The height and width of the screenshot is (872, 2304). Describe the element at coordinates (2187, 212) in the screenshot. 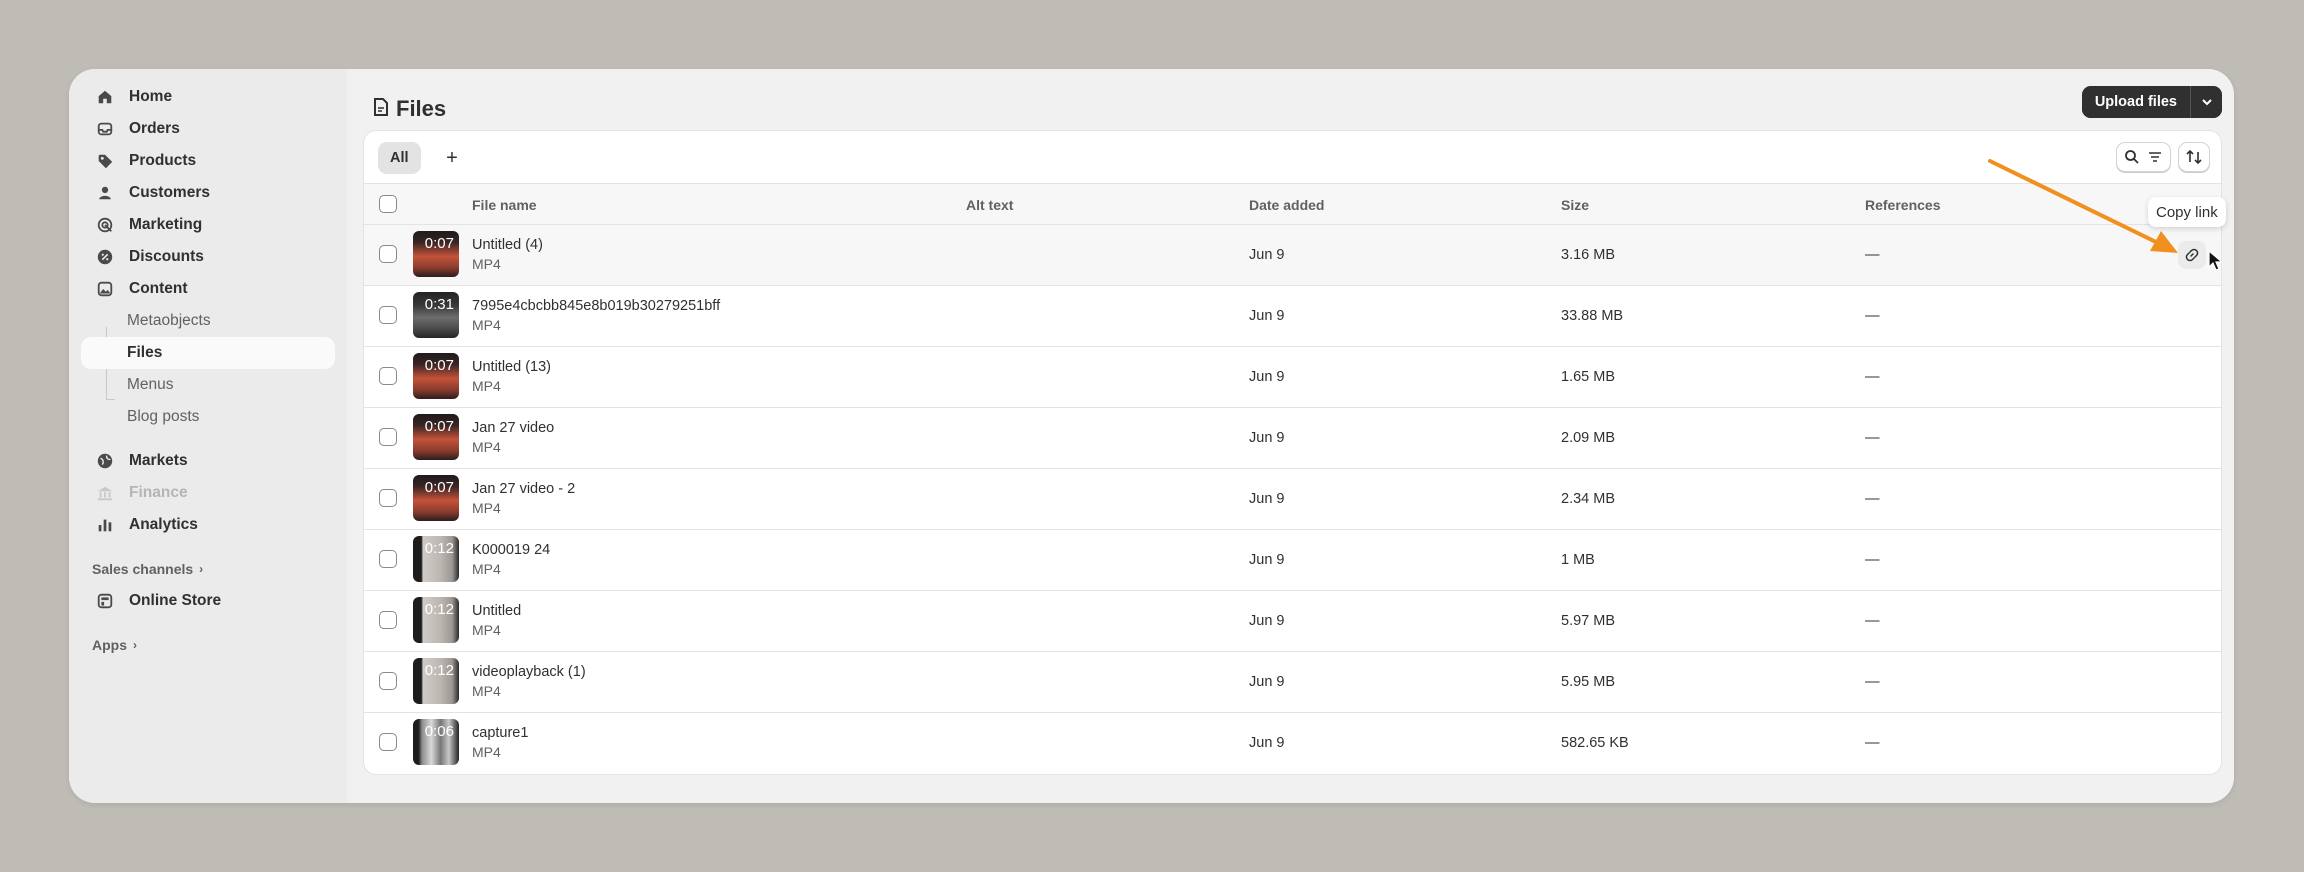

I see `copy-link-tooltip: Copy link` at that location.